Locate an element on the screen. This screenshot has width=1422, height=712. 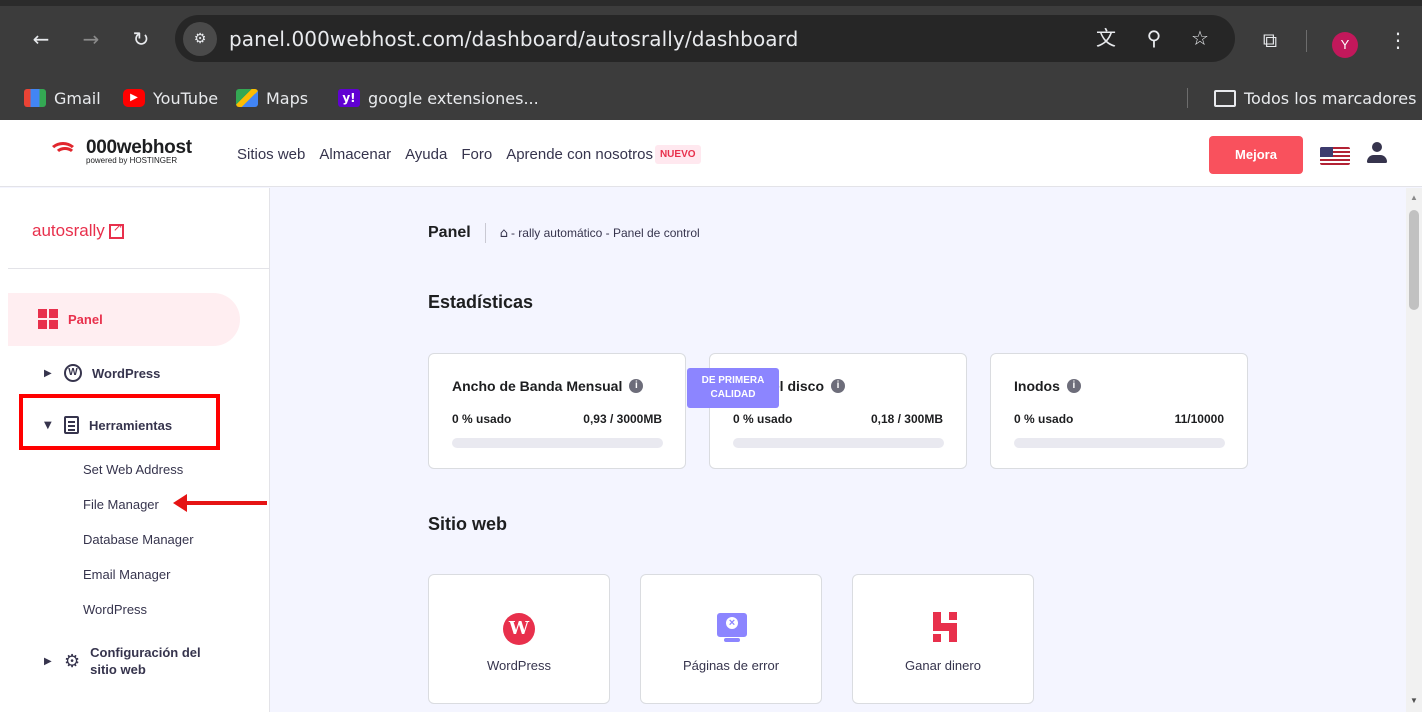
website-card-error-pages: Páginas de error is located at coordinates (731, 639).